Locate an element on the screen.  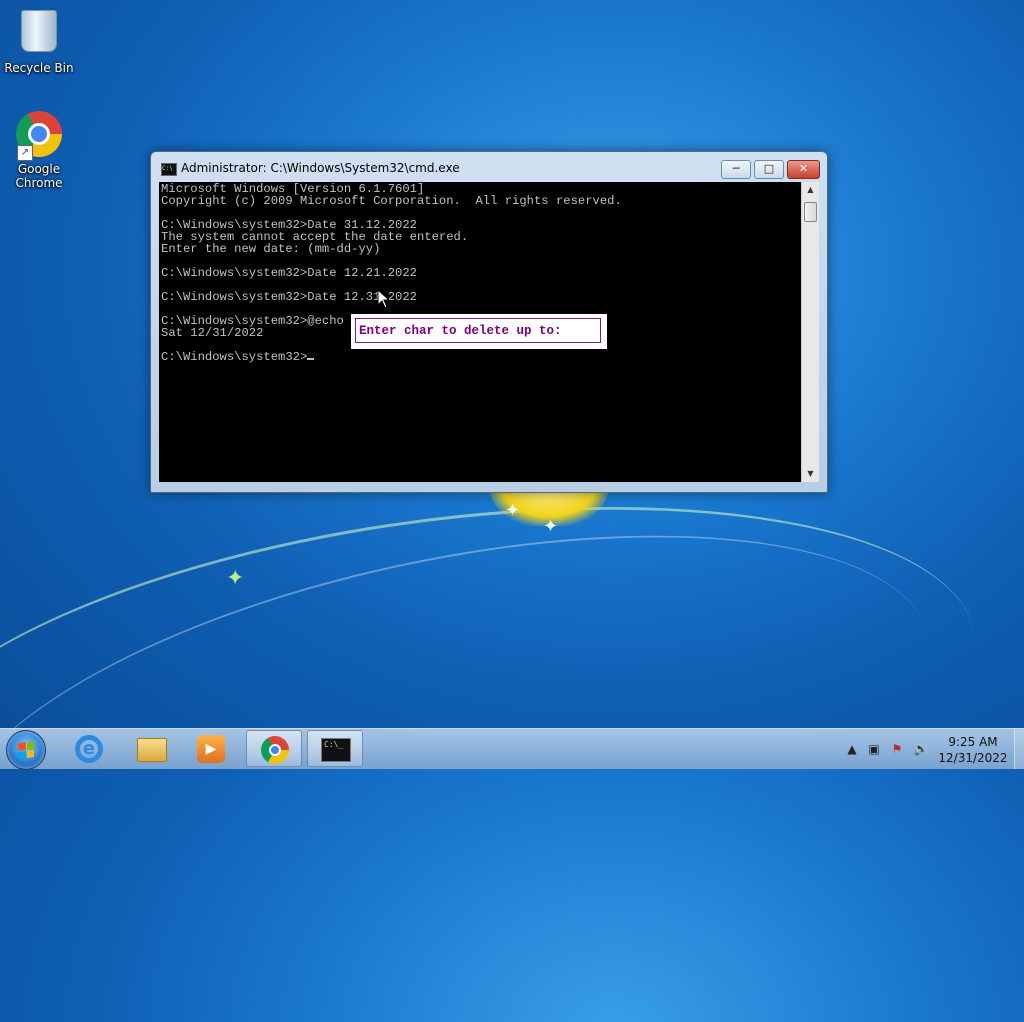
clock-time: 9:25 AM is located at coordinates (973, 742).